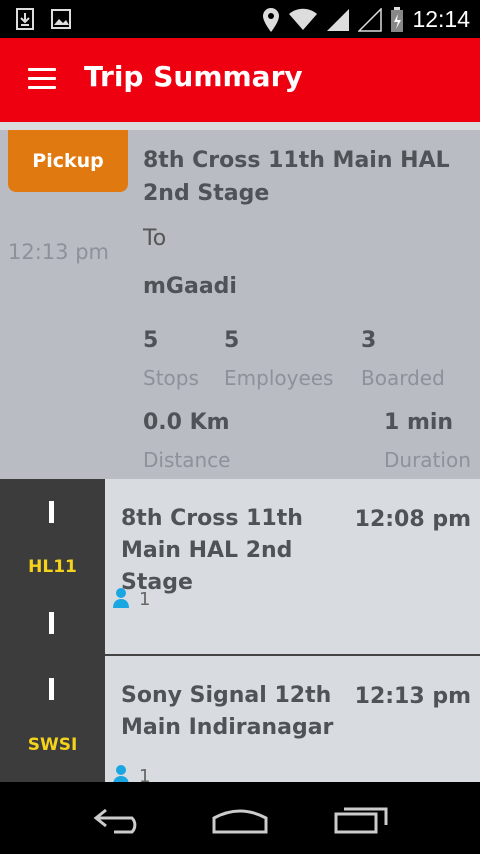  What do you see at coordinates (397, 19) in the screenshot?
I see `battery-icon` at bounding box center [397, 19].